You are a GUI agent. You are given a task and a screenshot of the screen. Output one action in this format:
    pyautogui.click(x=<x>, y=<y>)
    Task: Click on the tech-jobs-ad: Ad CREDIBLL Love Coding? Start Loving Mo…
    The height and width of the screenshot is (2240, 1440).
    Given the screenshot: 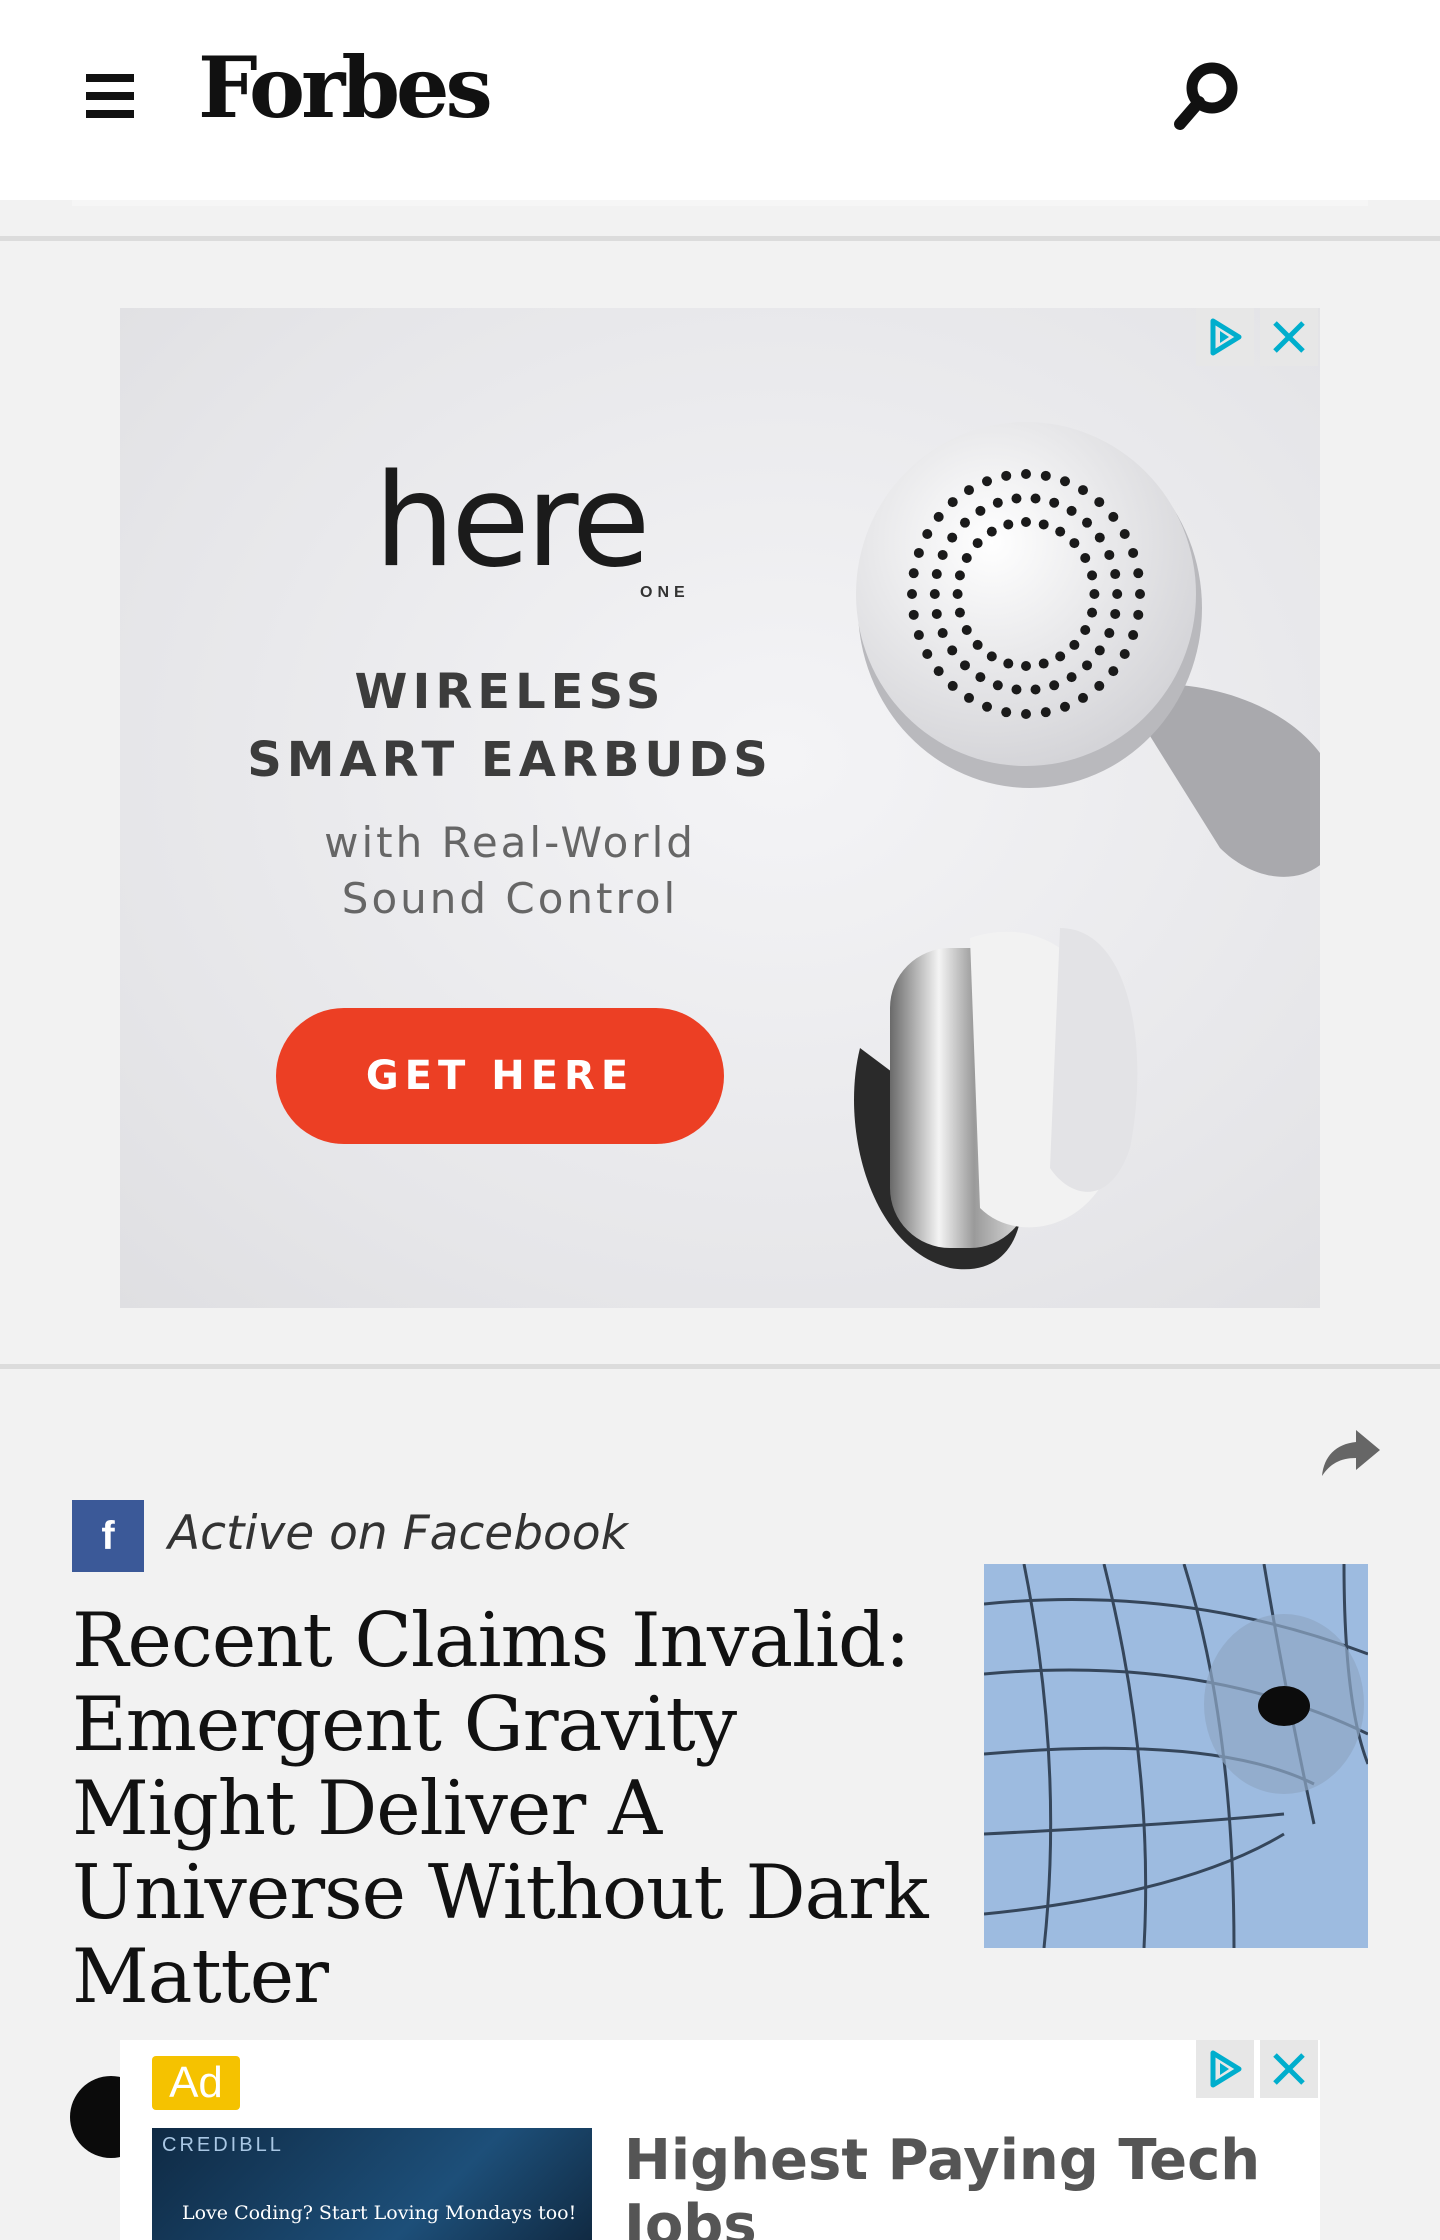 What is the action you would take?
    pyautogui.click(x=720, y=2140)
    